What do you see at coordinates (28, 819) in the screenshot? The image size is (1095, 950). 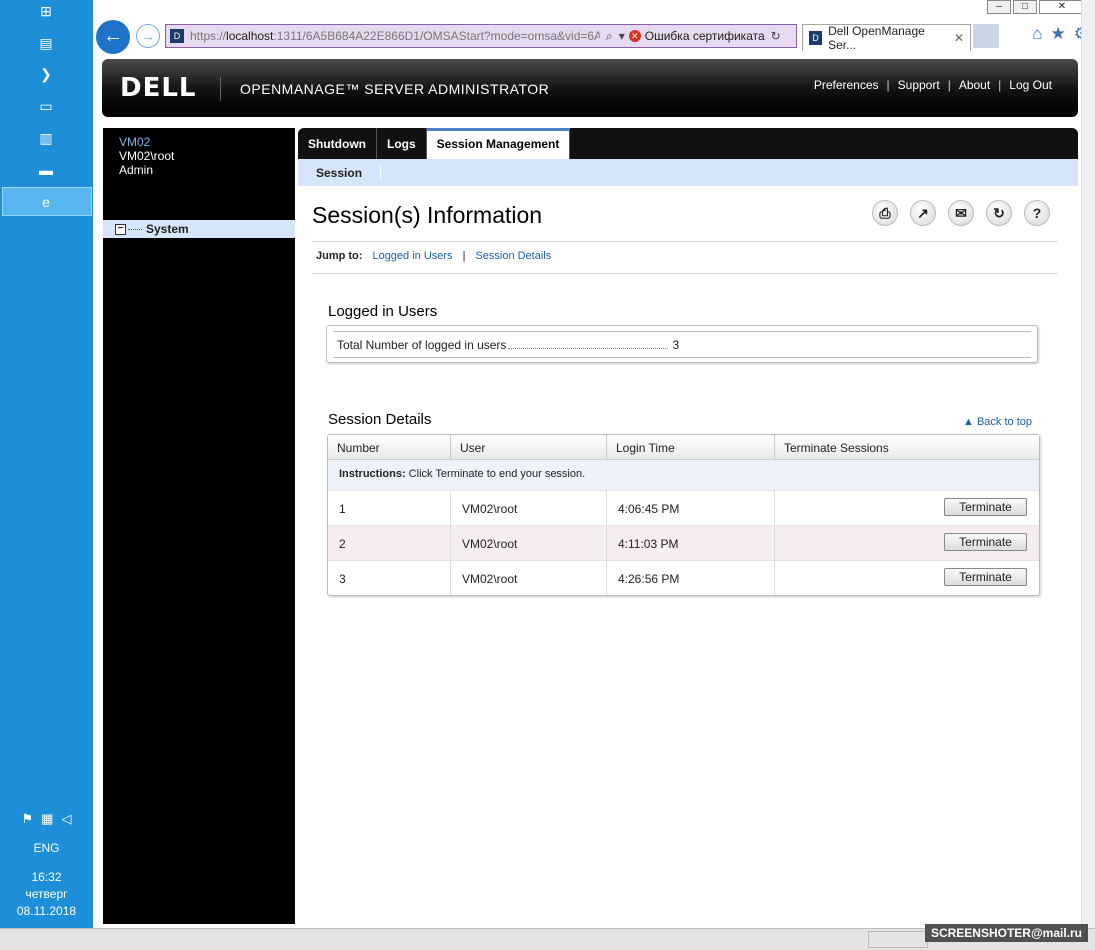 I see `action-center-icon: ⚑` at bounding box center [28, 819].